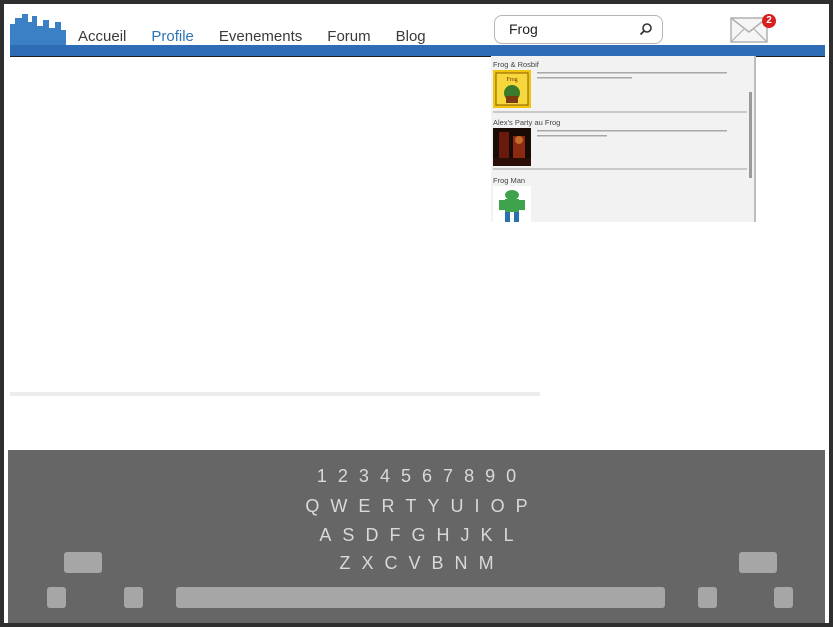  Describe the element at coordinates (275, 394) in the screenshot. I see `content-divider` at that location.